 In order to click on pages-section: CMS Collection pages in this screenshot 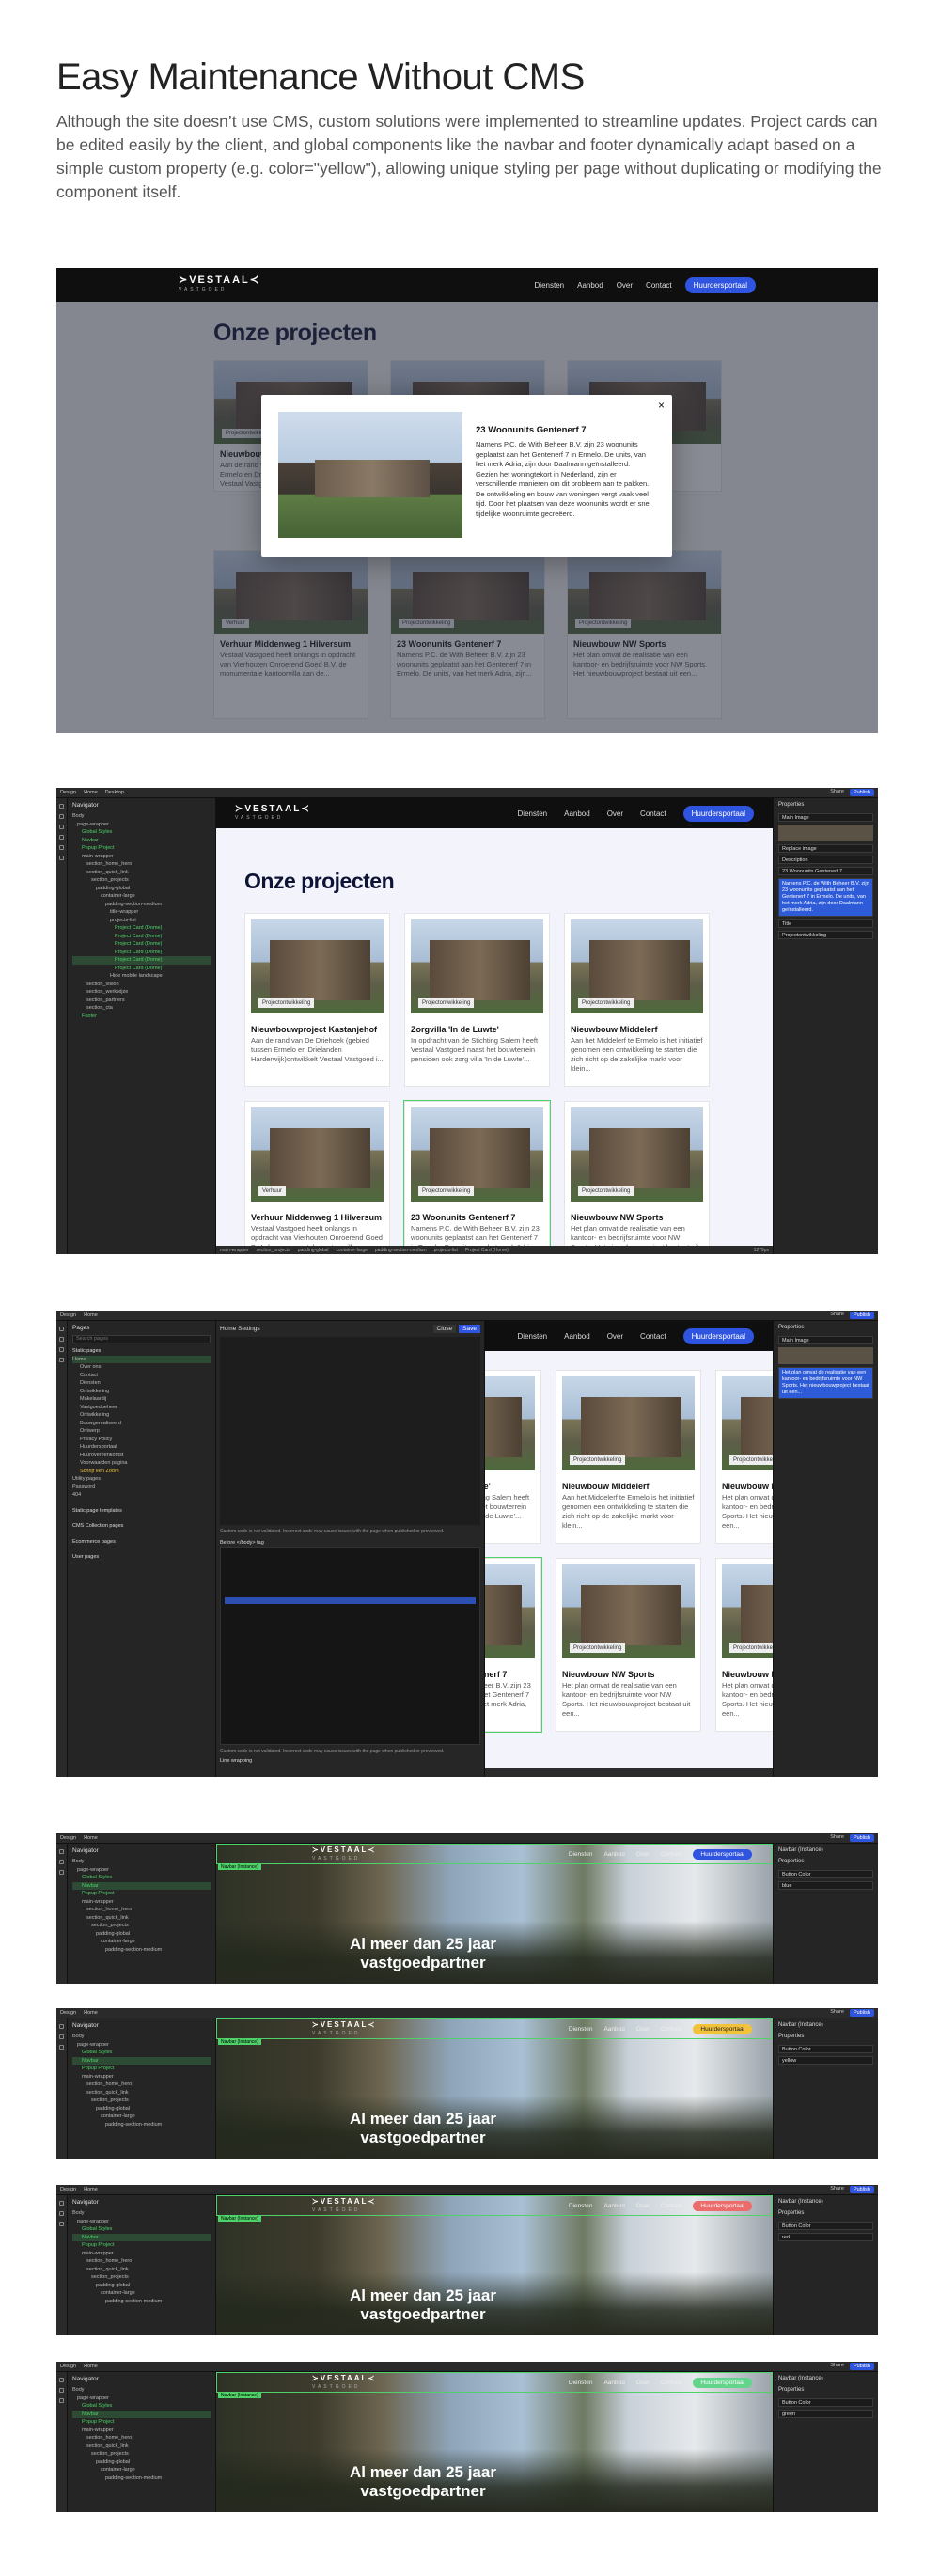, I will do `click(141, 1527)`.